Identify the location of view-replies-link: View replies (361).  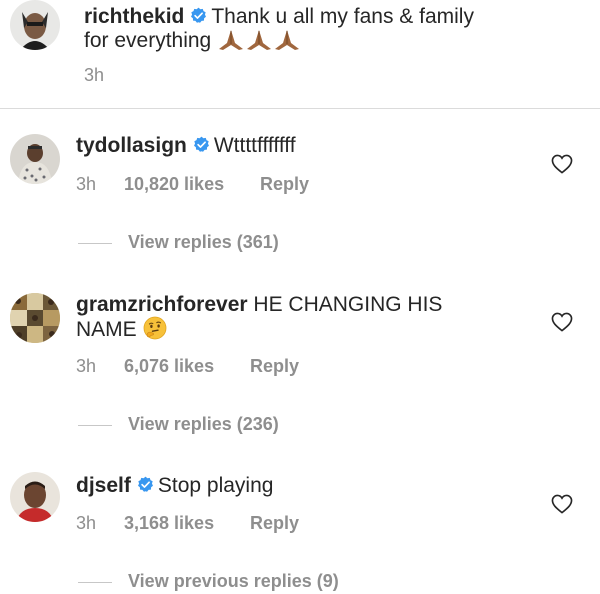
(203, 242).